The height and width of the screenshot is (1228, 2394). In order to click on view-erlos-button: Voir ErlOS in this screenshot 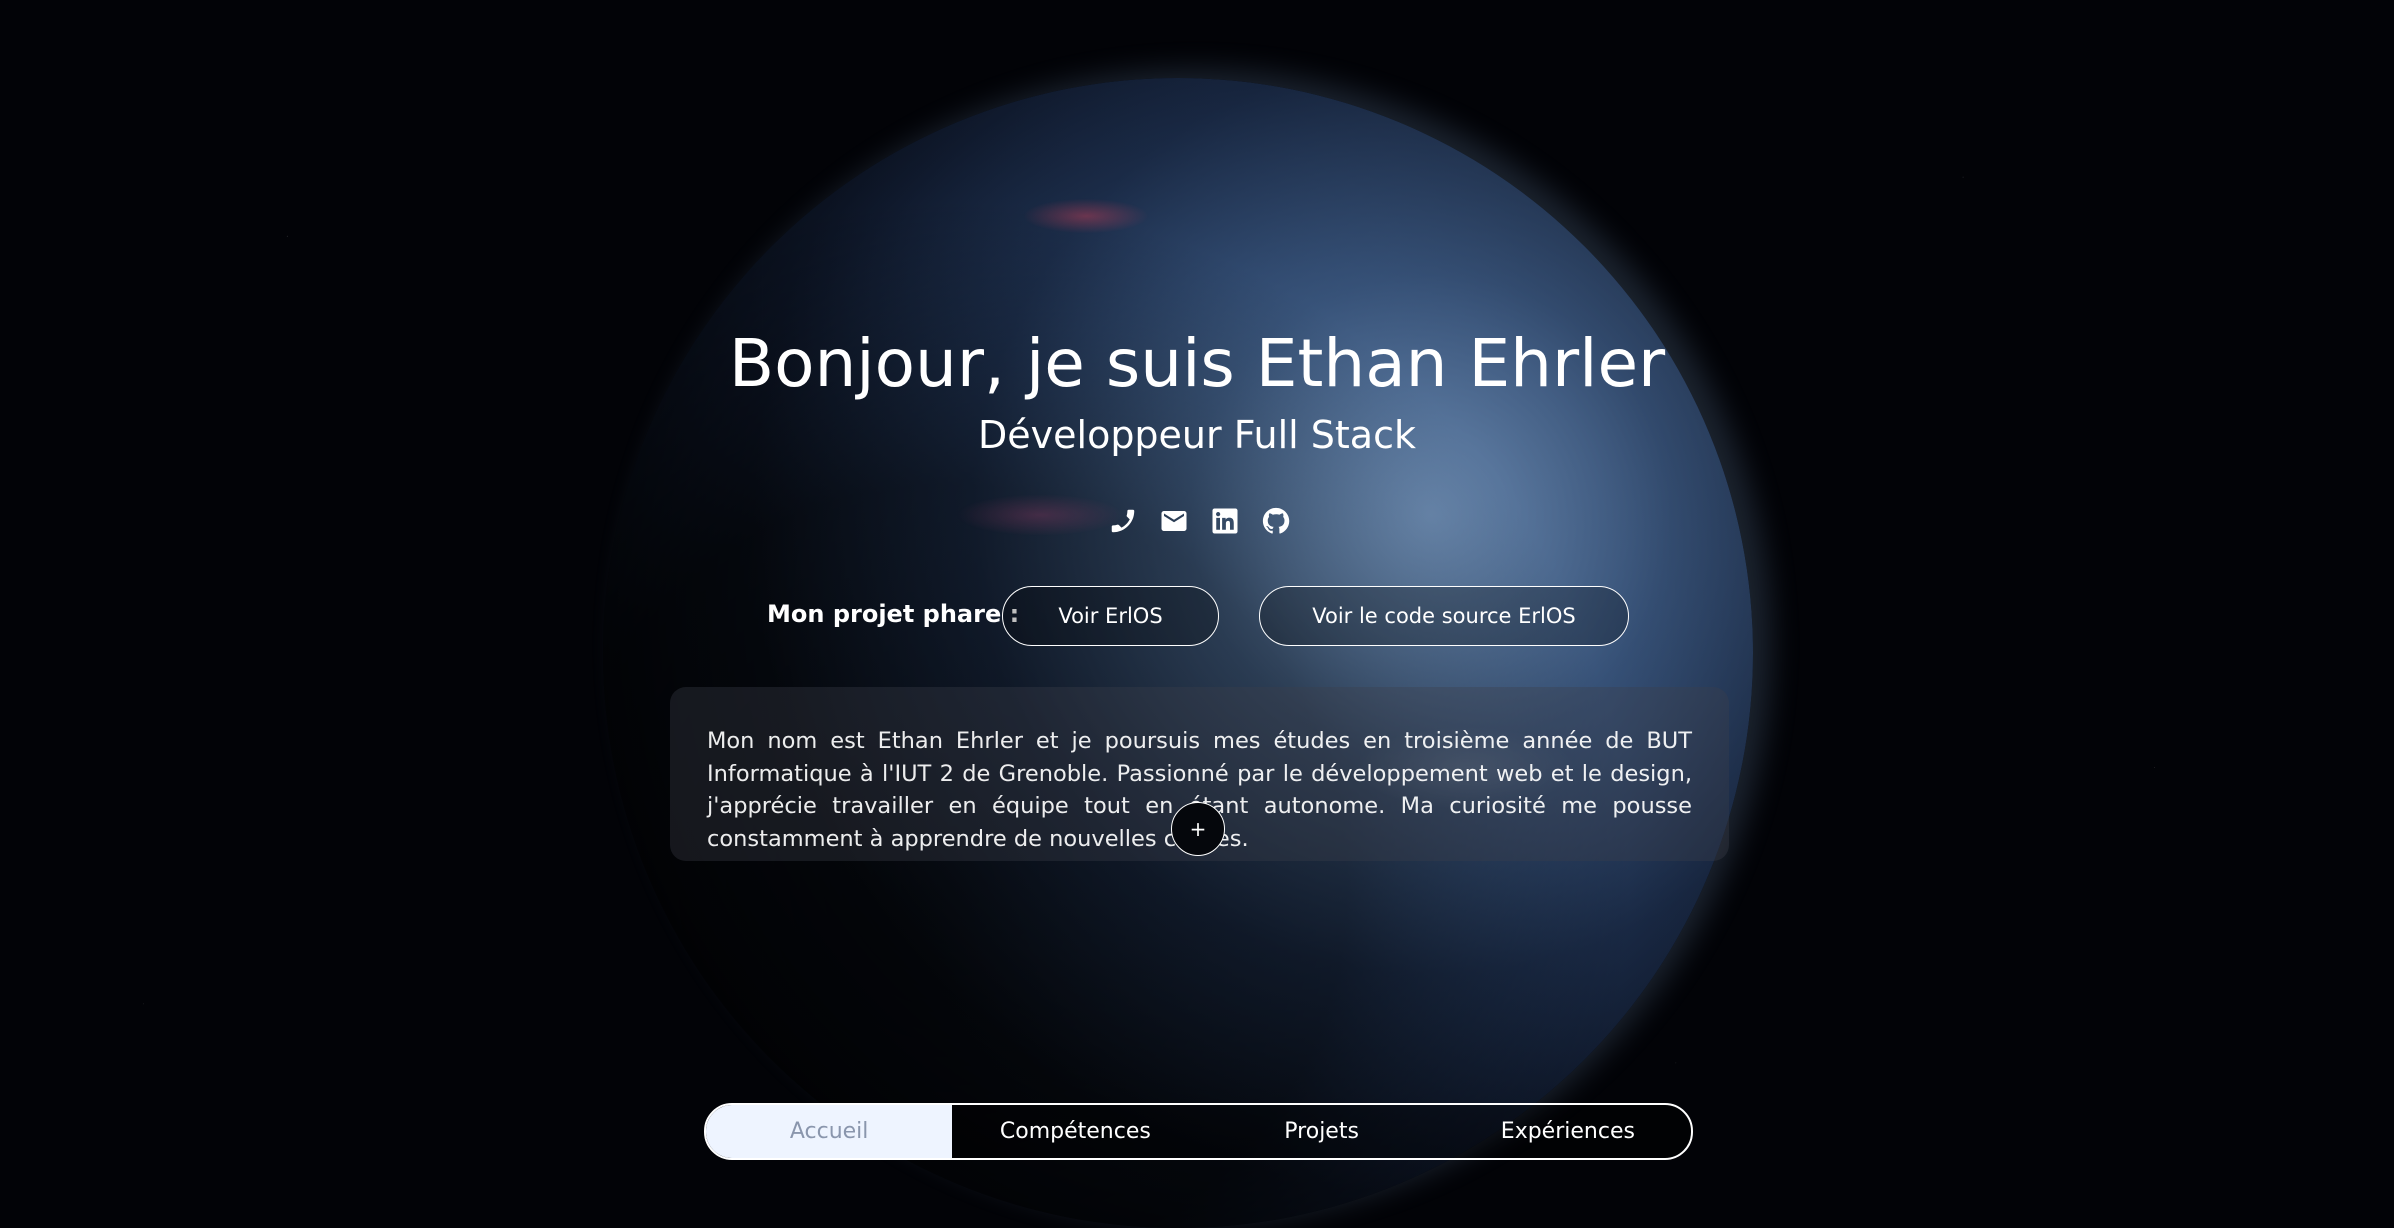, I will do `click(1110, 616)`.